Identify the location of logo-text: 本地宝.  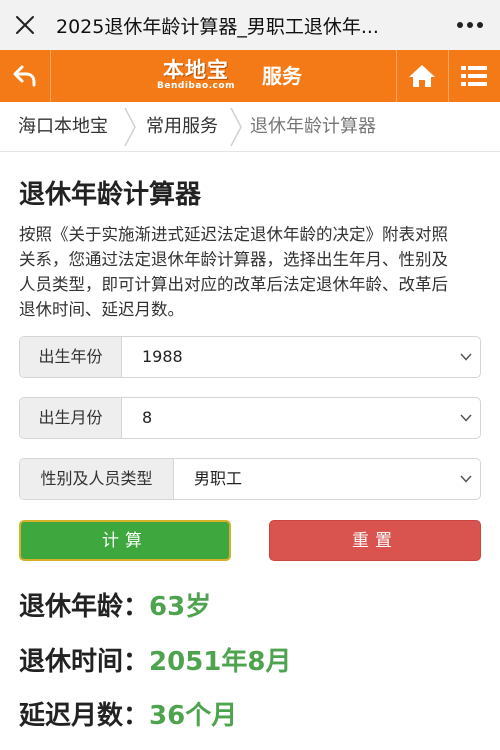
(196, 69).